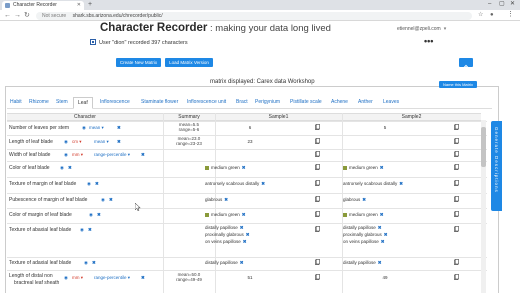 The image size is (520, 293). I want to click on tab-inflorescence-unit: Inflorescence unit, so click(206, 102).